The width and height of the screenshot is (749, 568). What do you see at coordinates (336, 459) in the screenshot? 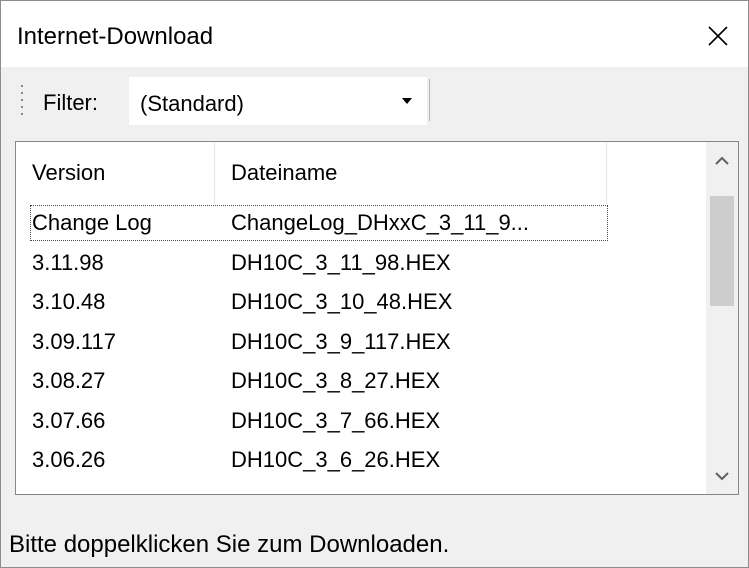
I see `cell-filename: DH10C_3_6_26.HEX` at bounding box center [336, 459].